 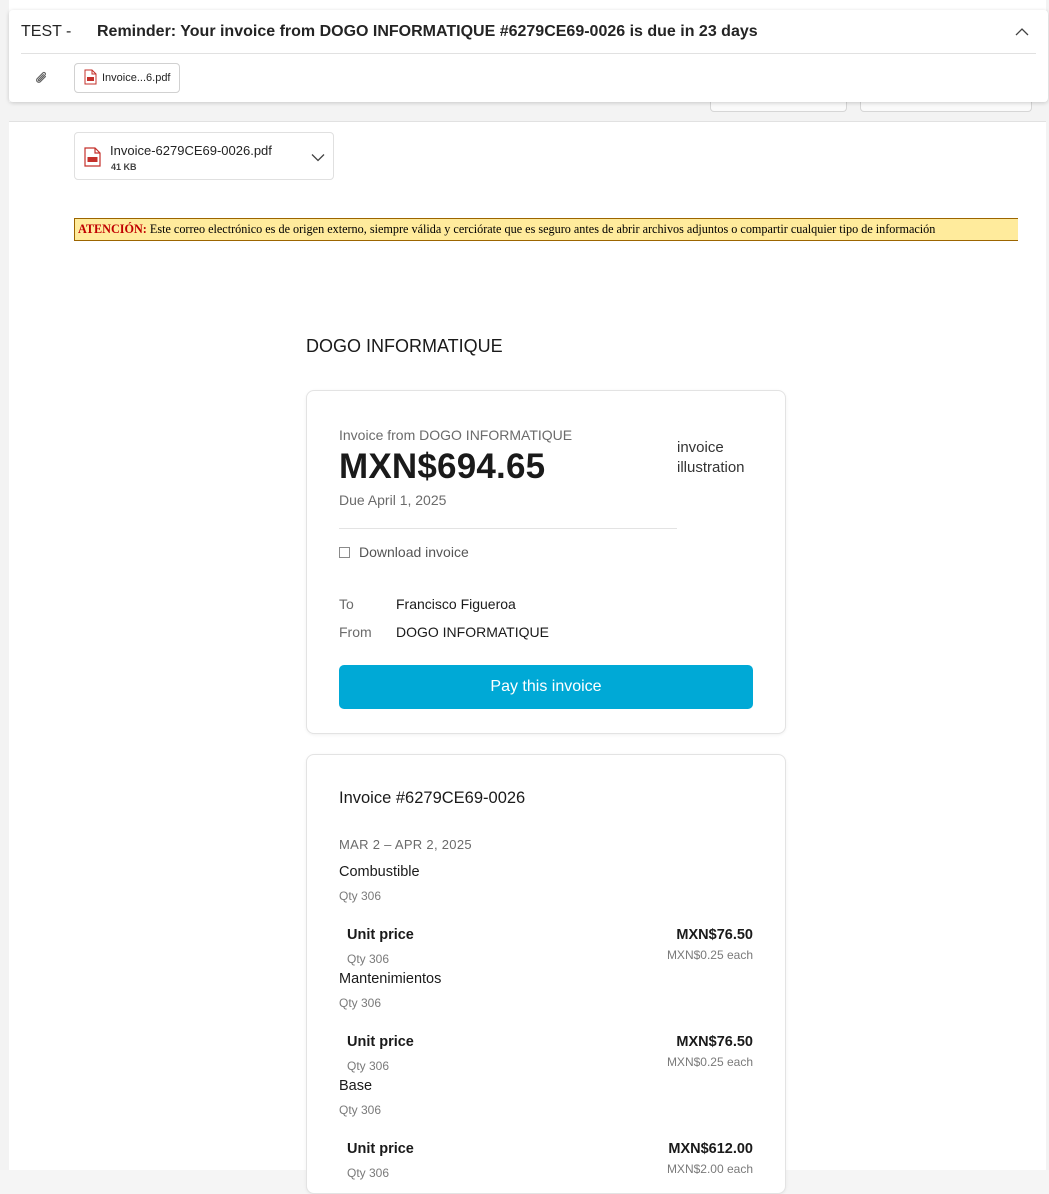 I want to click on to-row: To Francisco Figueroa, so click(x=427, y=604).